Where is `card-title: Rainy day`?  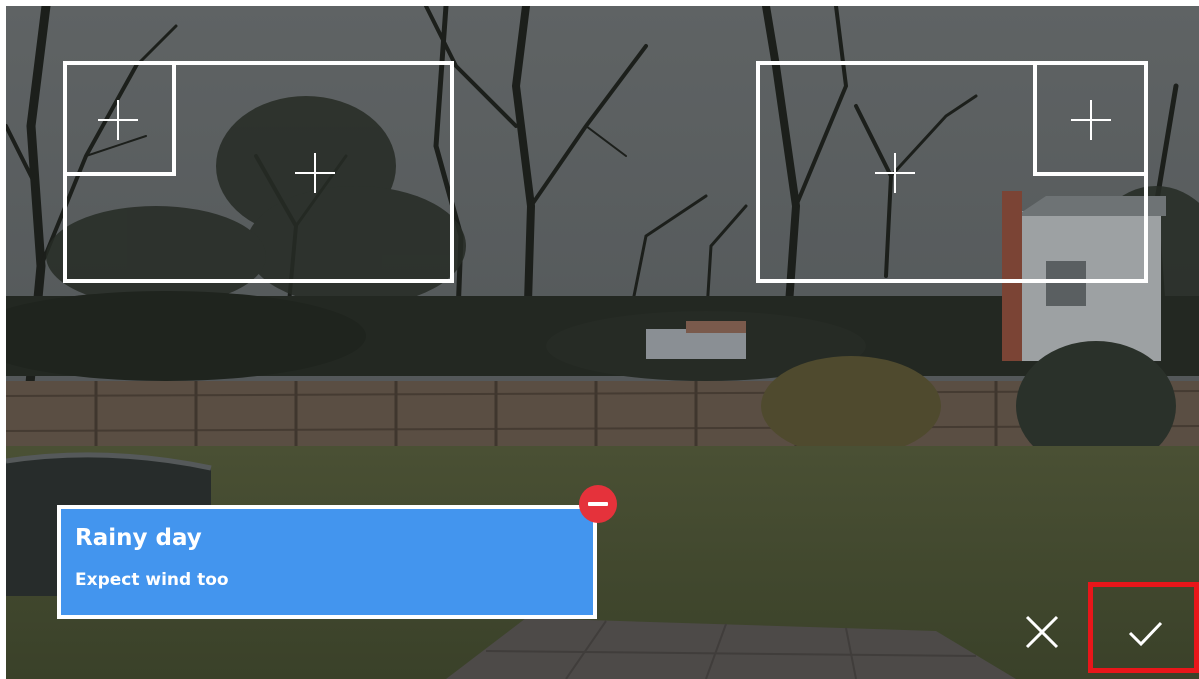 card-title: Rainy day is located at coordinates (138, 538).